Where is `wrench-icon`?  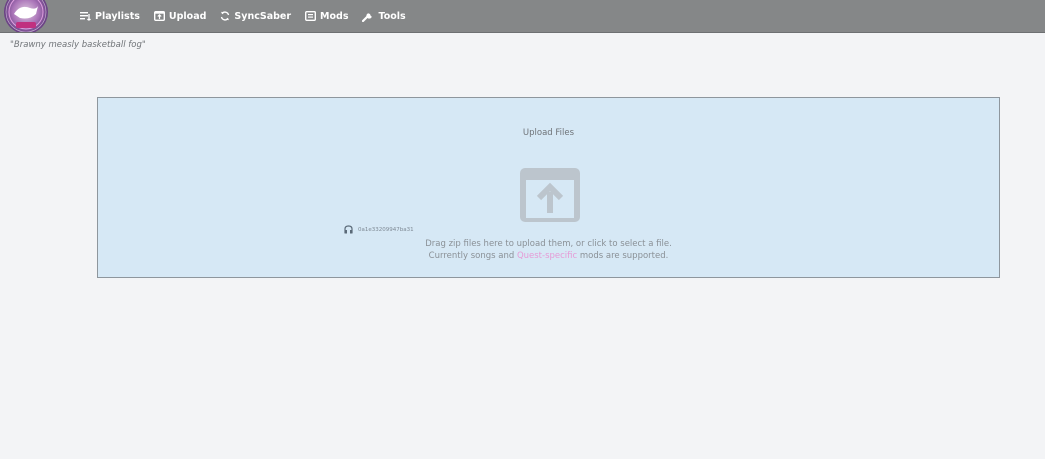
wrench-icon is located at coordinates (367, 17).